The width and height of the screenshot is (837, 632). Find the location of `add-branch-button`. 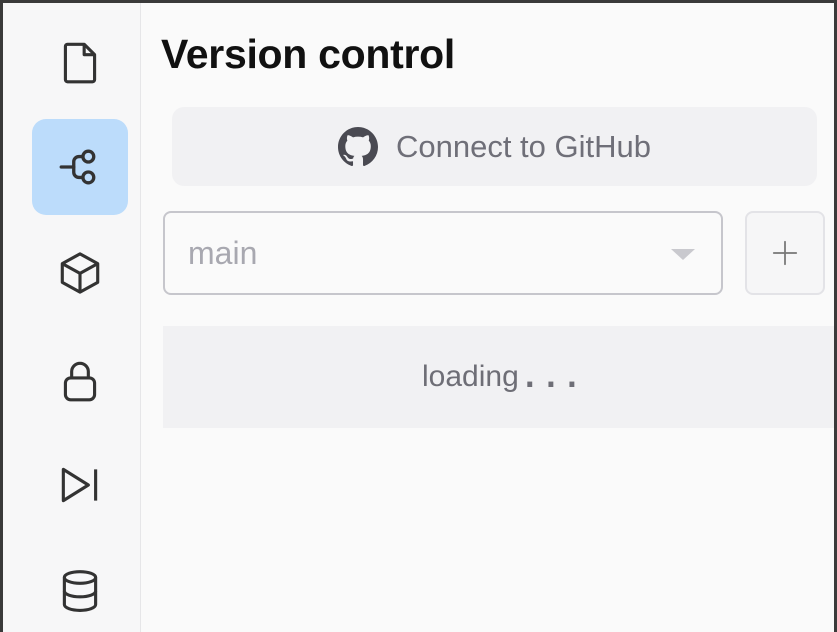

add-branch-button is located at coordinates (785, 253).